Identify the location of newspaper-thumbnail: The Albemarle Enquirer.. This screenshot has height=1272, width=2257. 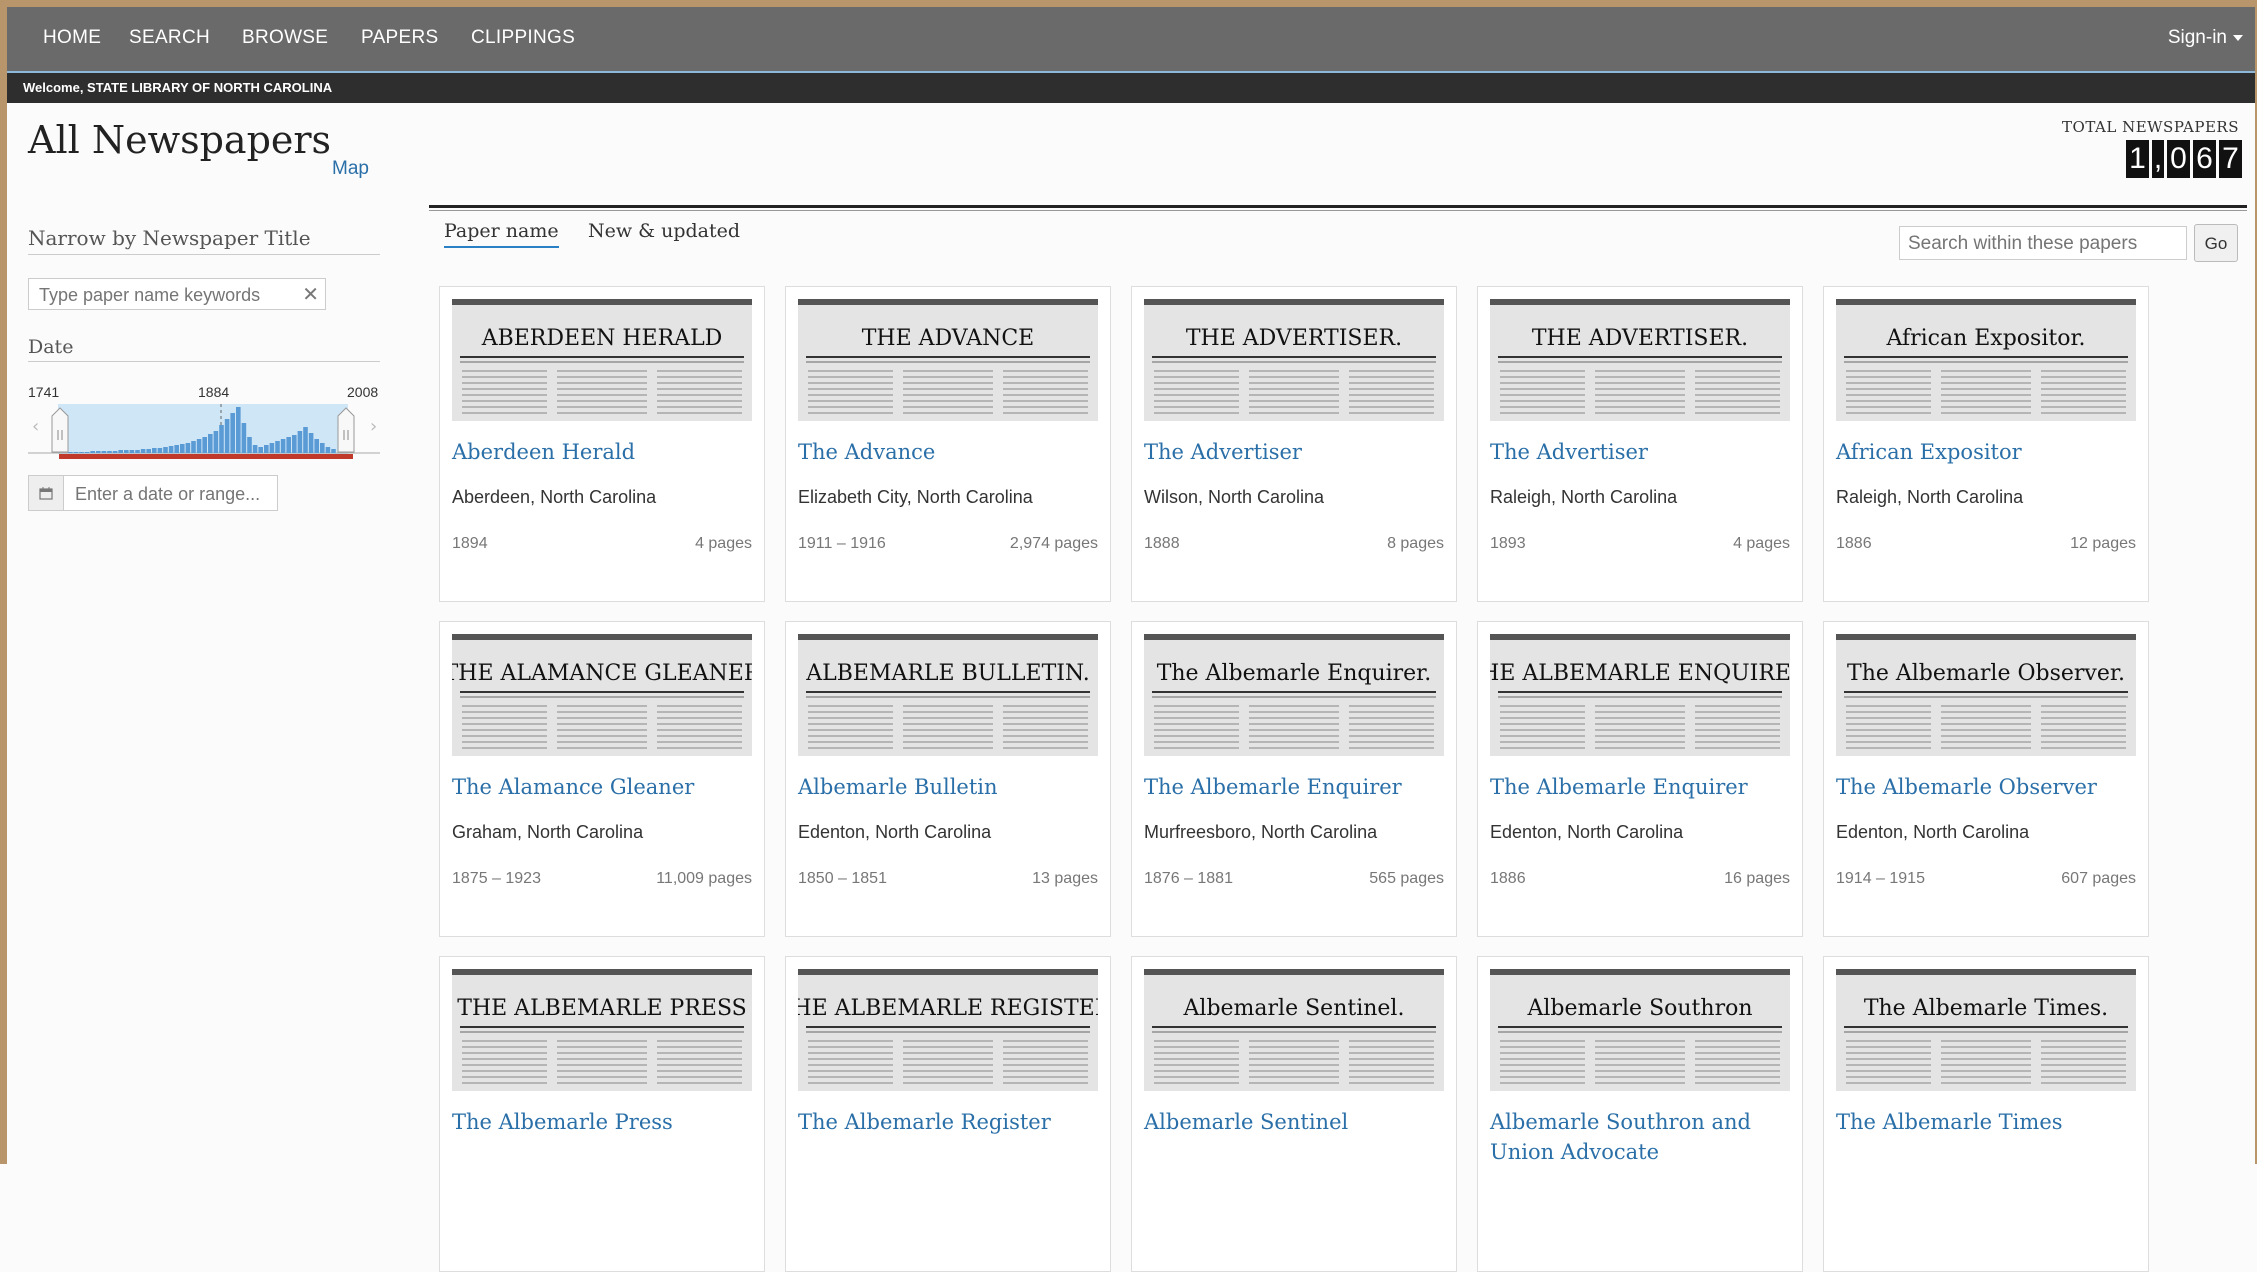
(1294, 695).